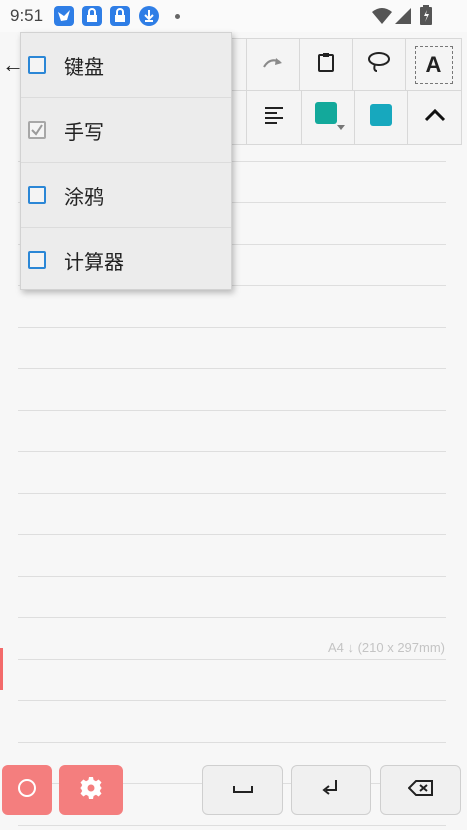  What do you see at coordinates (84, 197) in the screenshot?
I see `menu-item-label: 涂鸦` at bounding box center [84, 197].